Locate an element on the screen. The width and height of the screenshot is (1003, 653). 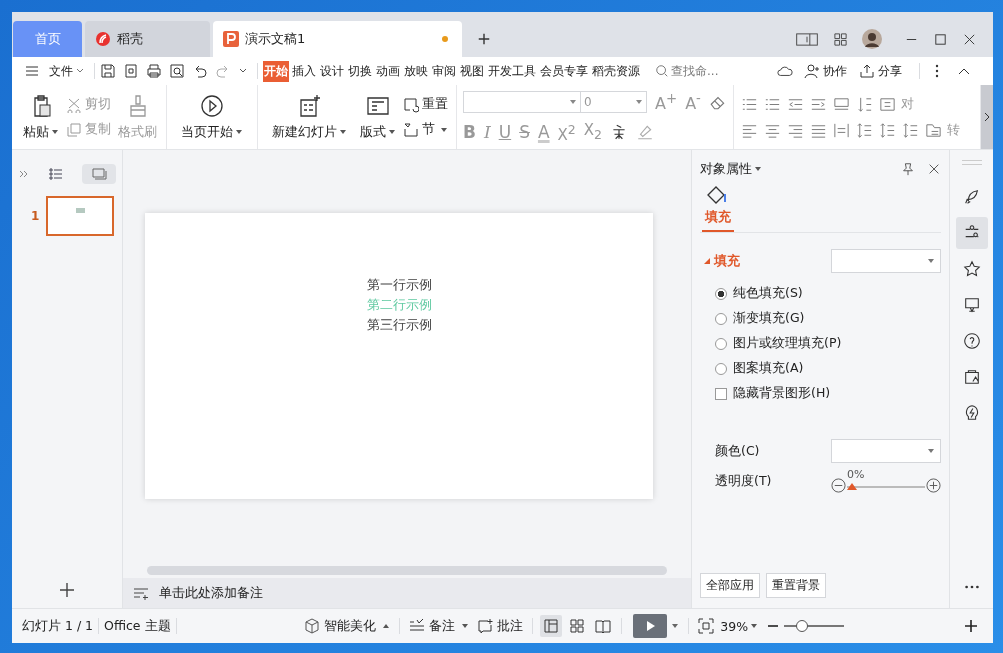
cloud-icon is located at coordinates (785, 71).